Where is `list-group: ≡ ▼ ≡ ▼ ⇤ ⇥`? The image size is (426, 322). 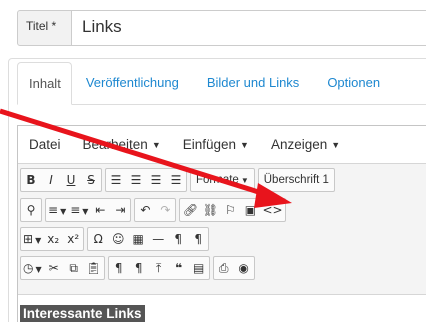
list-group: ≡ ▼ ≡ ▼ ⇤ ⇥ is located at coordinates (88, 210).